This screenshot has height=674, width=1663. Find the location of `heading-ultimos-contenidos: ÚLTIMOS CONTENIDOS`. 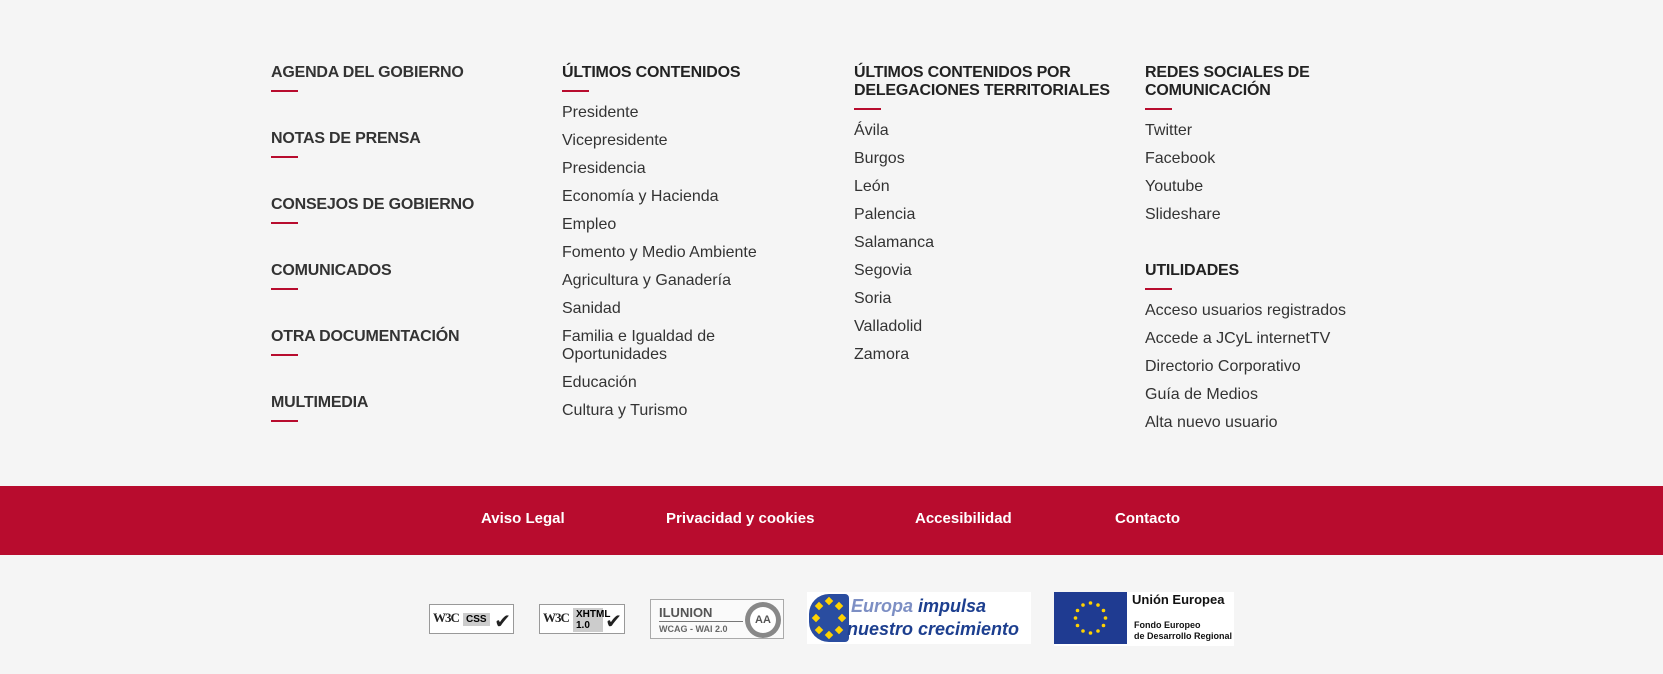

heading-ultimos-contenidos: ÚLTIMOS CONTENIDOS is located at coordinates (651, 72).